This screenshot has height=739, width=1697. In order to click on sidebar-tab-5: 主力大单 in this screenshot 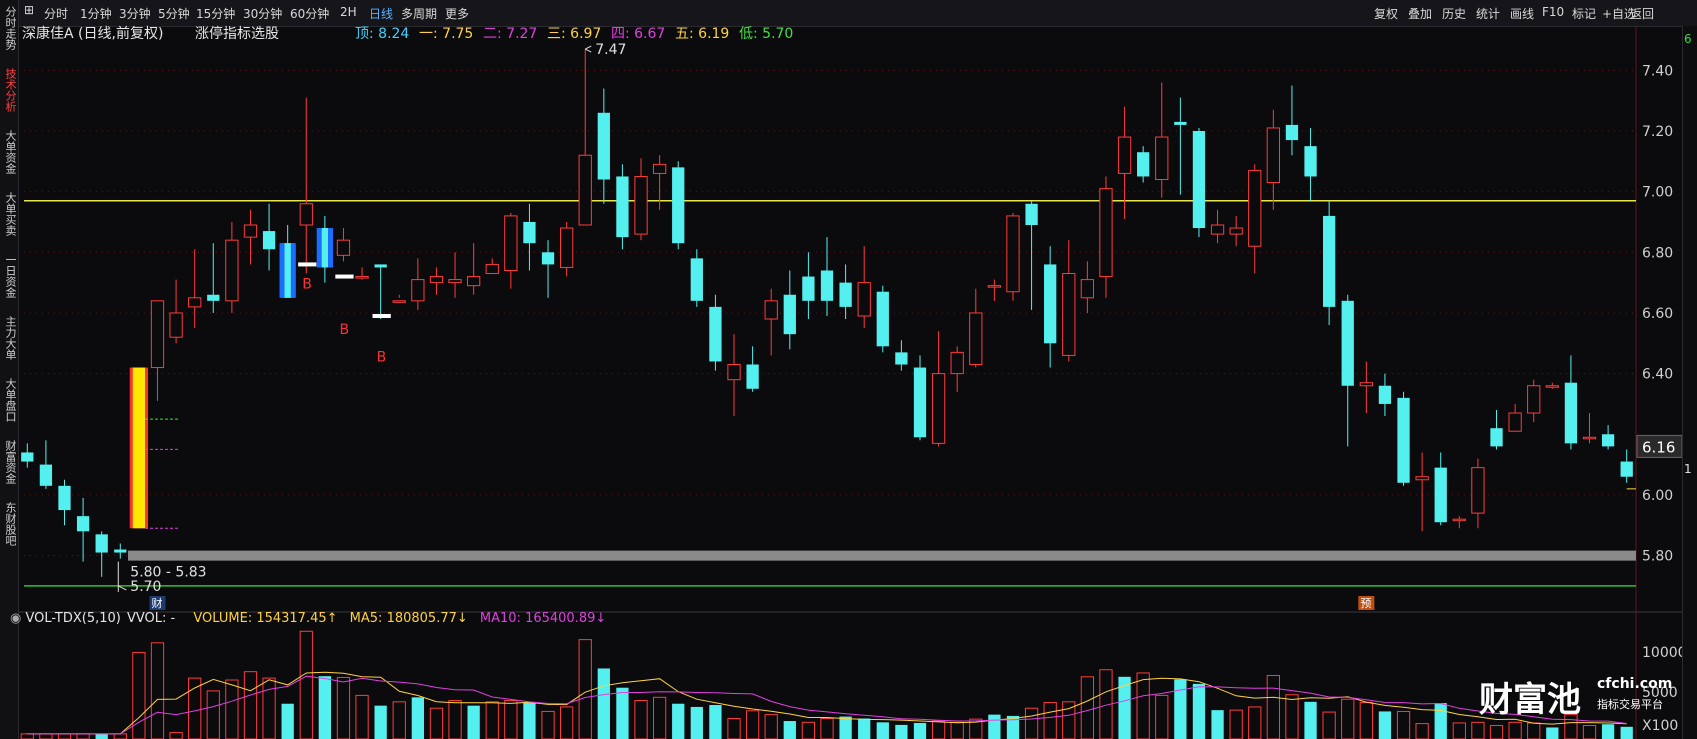, I will do `click(9, 338)`.